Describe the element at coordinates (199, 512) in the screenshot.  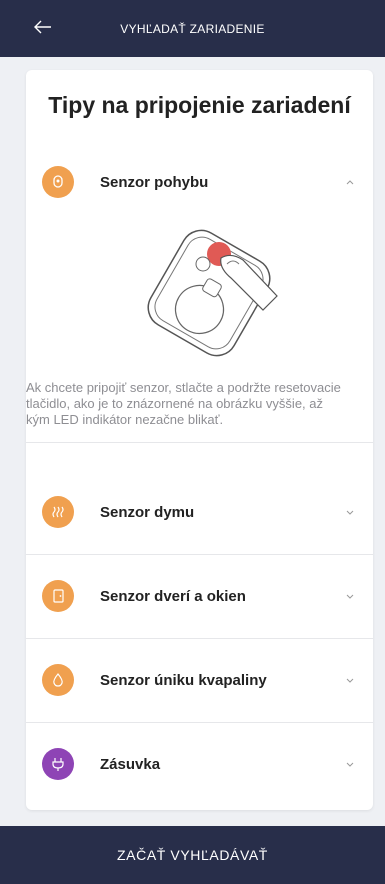
I see `accordion-item-smoke-sensor: Senzor dymu` at that location.